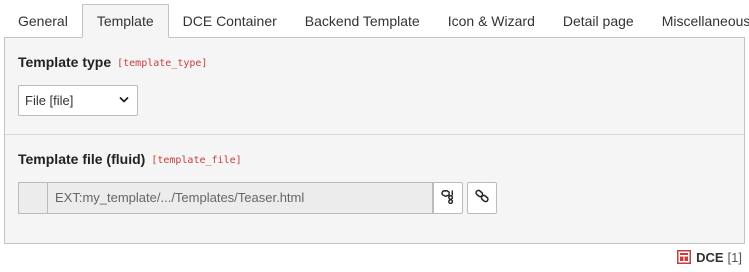 The image size is (749, 272). What do you see at coordinates (43, 20) in the screenshot?
I see `tab-general: General` at bounding box center [43, 20].